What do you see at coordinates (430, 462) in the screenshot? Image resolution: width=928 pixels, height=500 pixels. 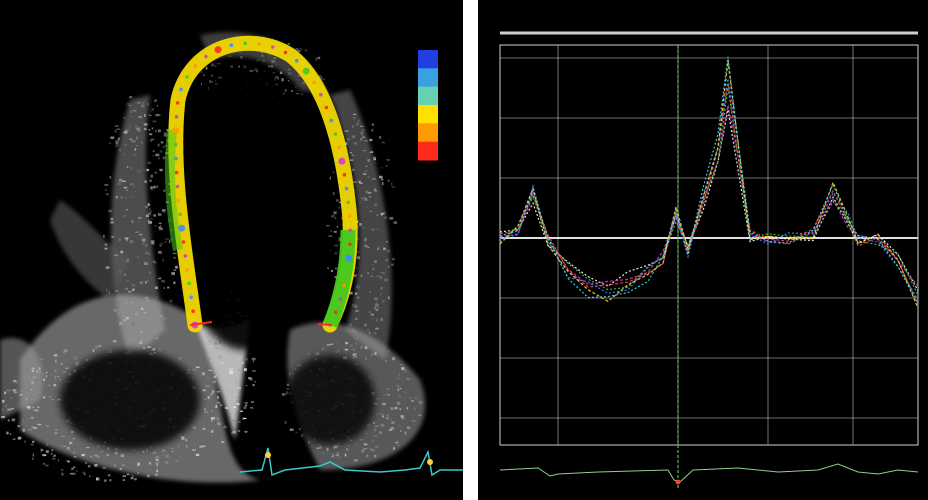 I see `ecg-marker-end` at bounding box center [430, 462].